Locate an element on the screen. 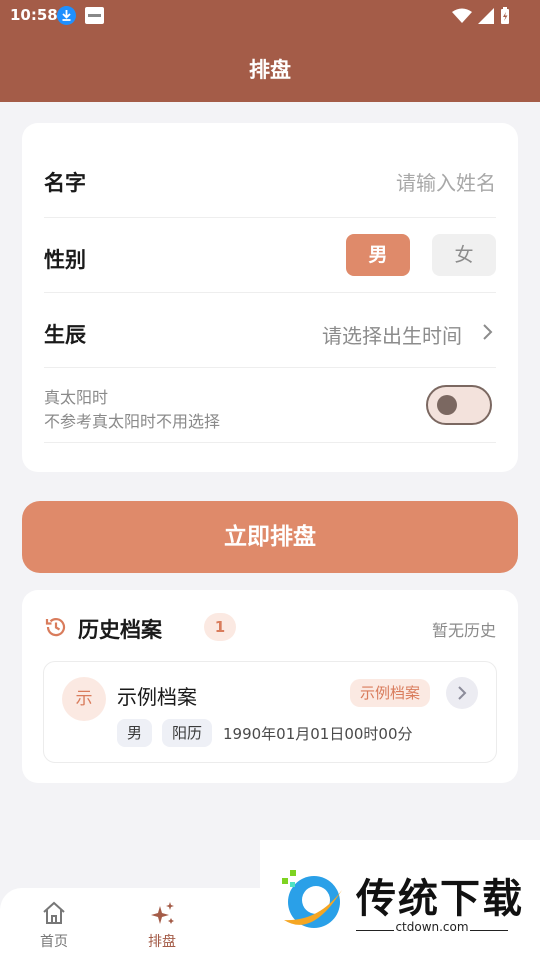 The image size is (540, 960). nav-paipan: 排盘 is located at coordinates (162, 926).